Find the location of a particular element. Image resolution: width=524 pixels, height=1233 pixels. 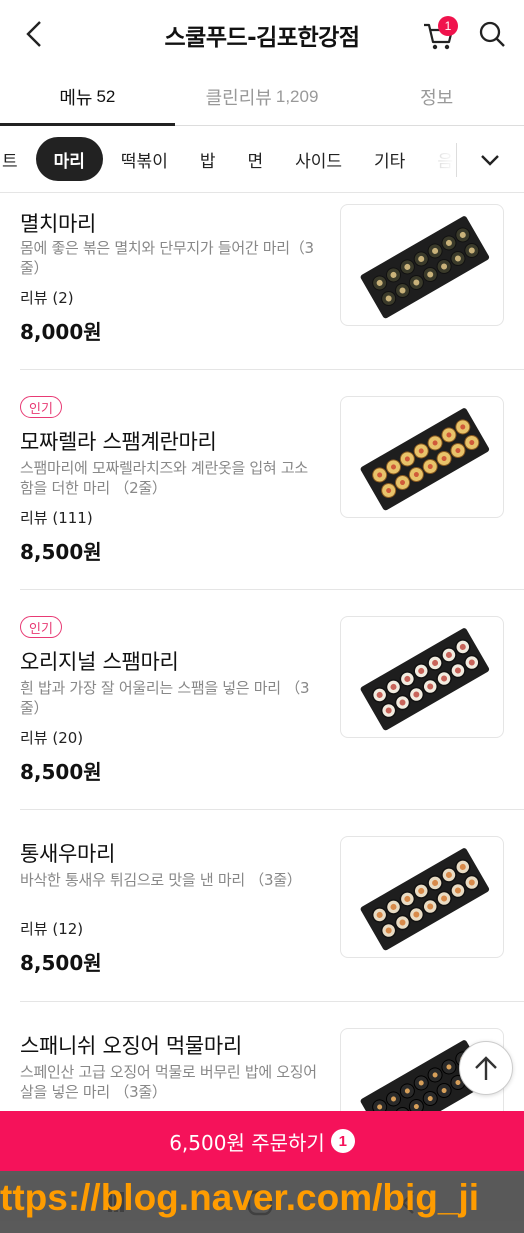

order-button: 6,500원 주문하기 1 is located at coordinates (262, 1141).